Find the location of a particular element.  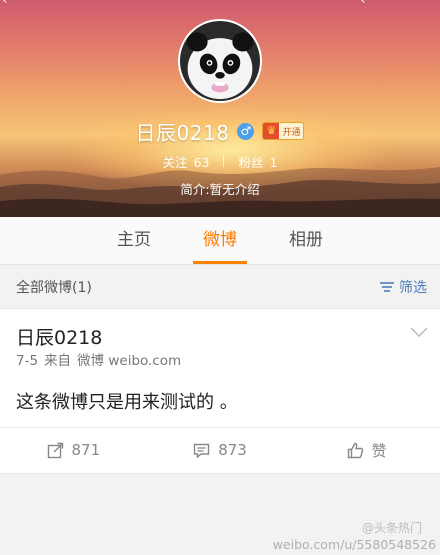

profile-tabs: 主页 微博 相册 is located at coordinates (220, 241).